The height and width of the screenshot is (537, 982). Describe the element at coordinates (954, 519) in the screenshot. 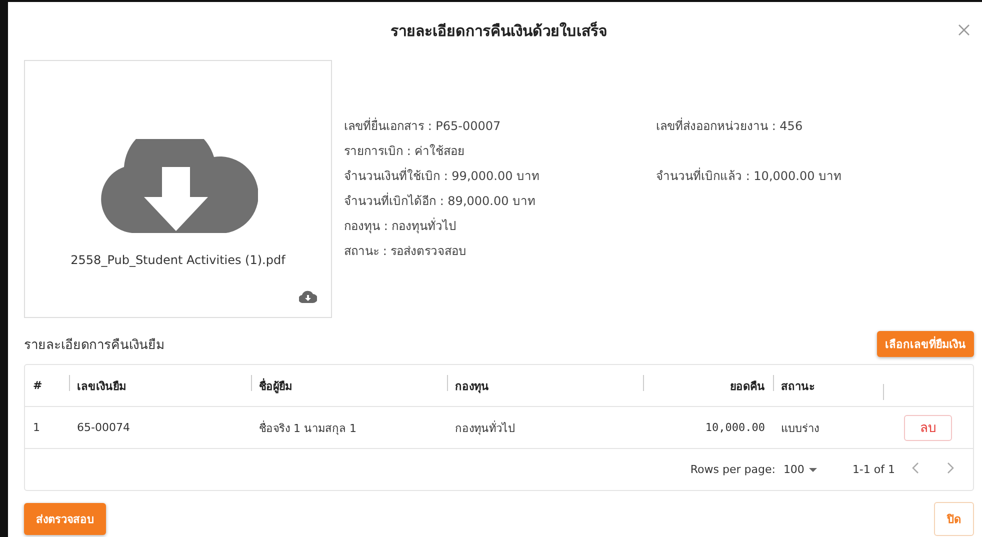

I see `close-button: ปิด` at that location.